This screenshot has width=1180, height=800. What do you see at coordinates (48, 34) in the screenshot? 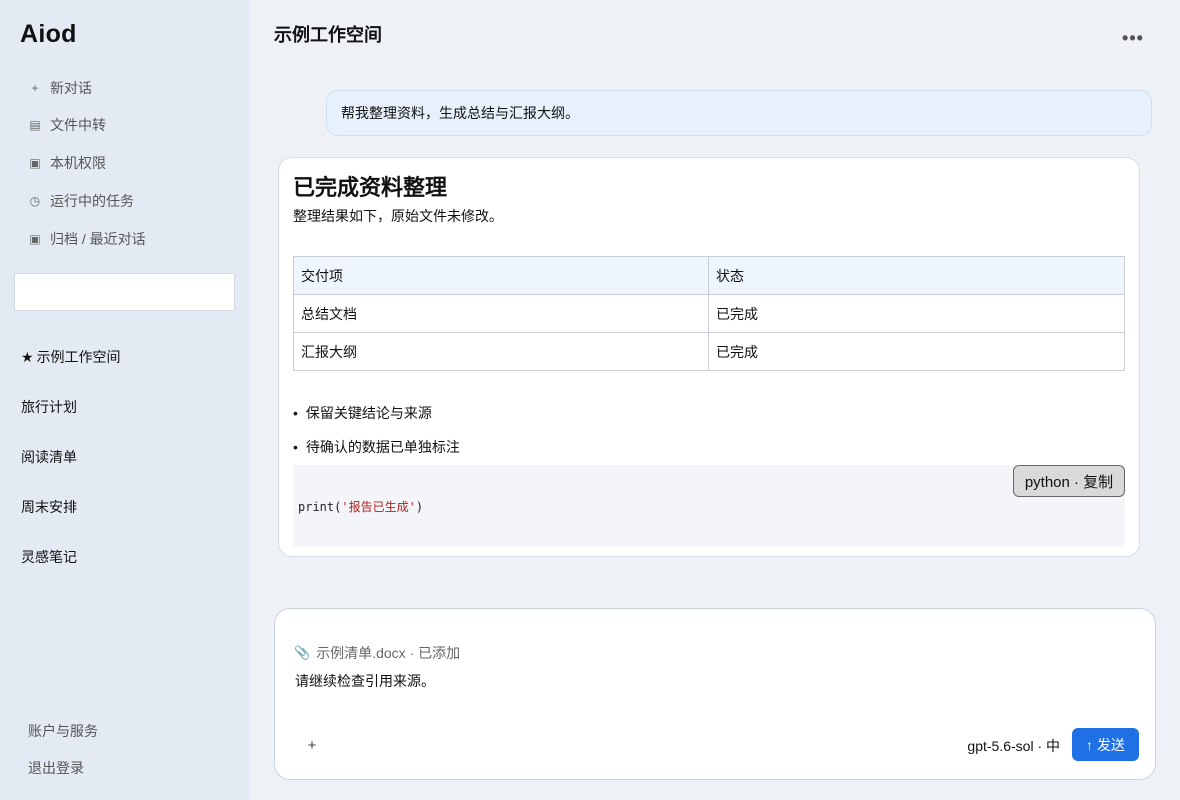
I see `brand-logo: Aiod` at bounding box center [48, 34].